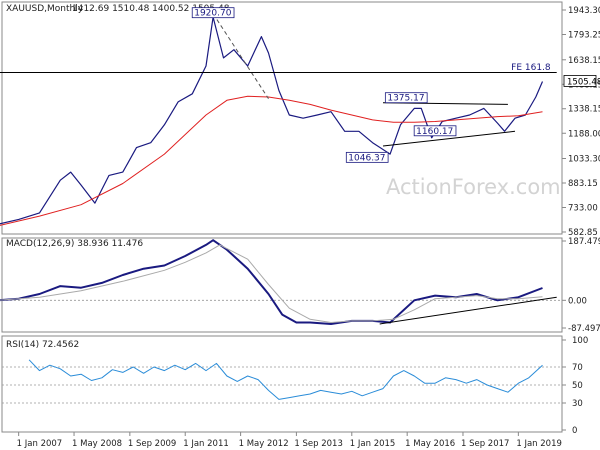 Image resolution: width=600 pixels, height=450 pixels. What do you see at coordinates (584, 11) in the screenshot?
I see `y-tick-label: 1943.30` at bounding box center [584, 11].